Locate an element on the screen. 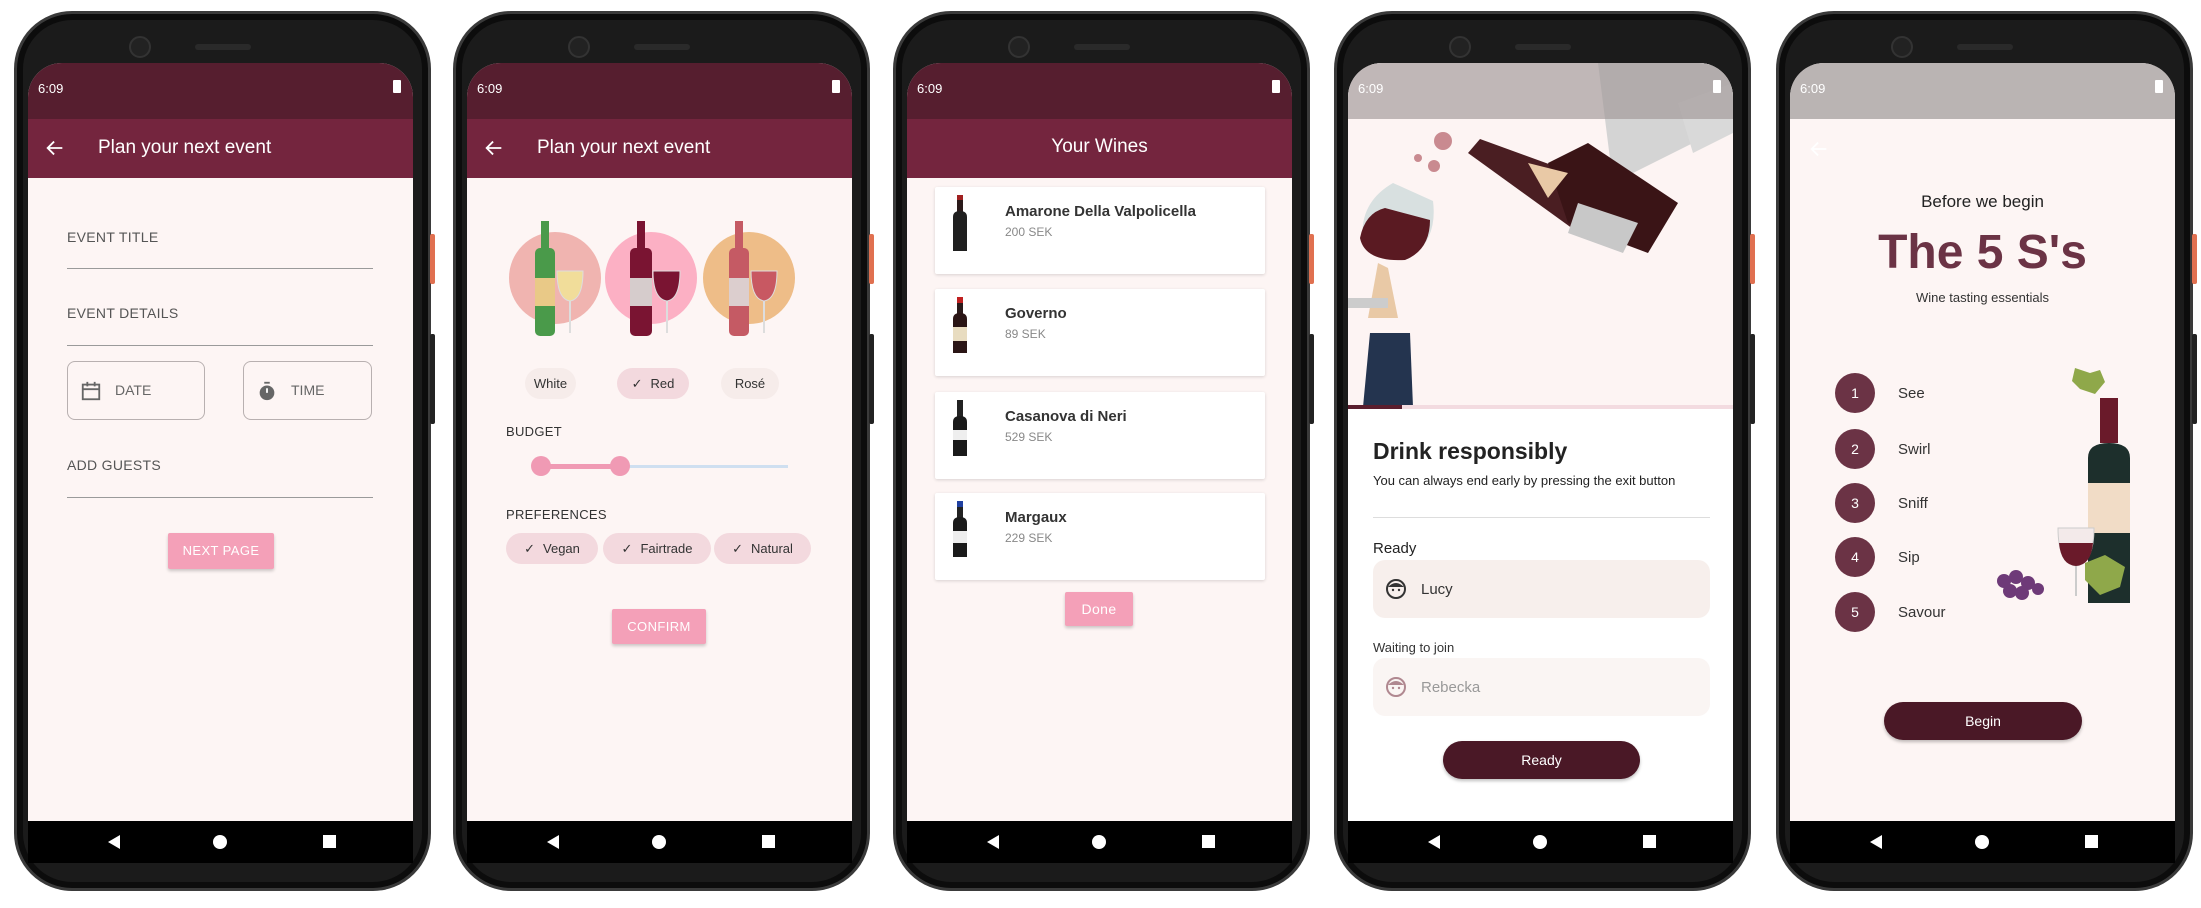 The width and height of the screenshot is (2201, 908). budget-min-thumb is located at coordinates (541, 466).